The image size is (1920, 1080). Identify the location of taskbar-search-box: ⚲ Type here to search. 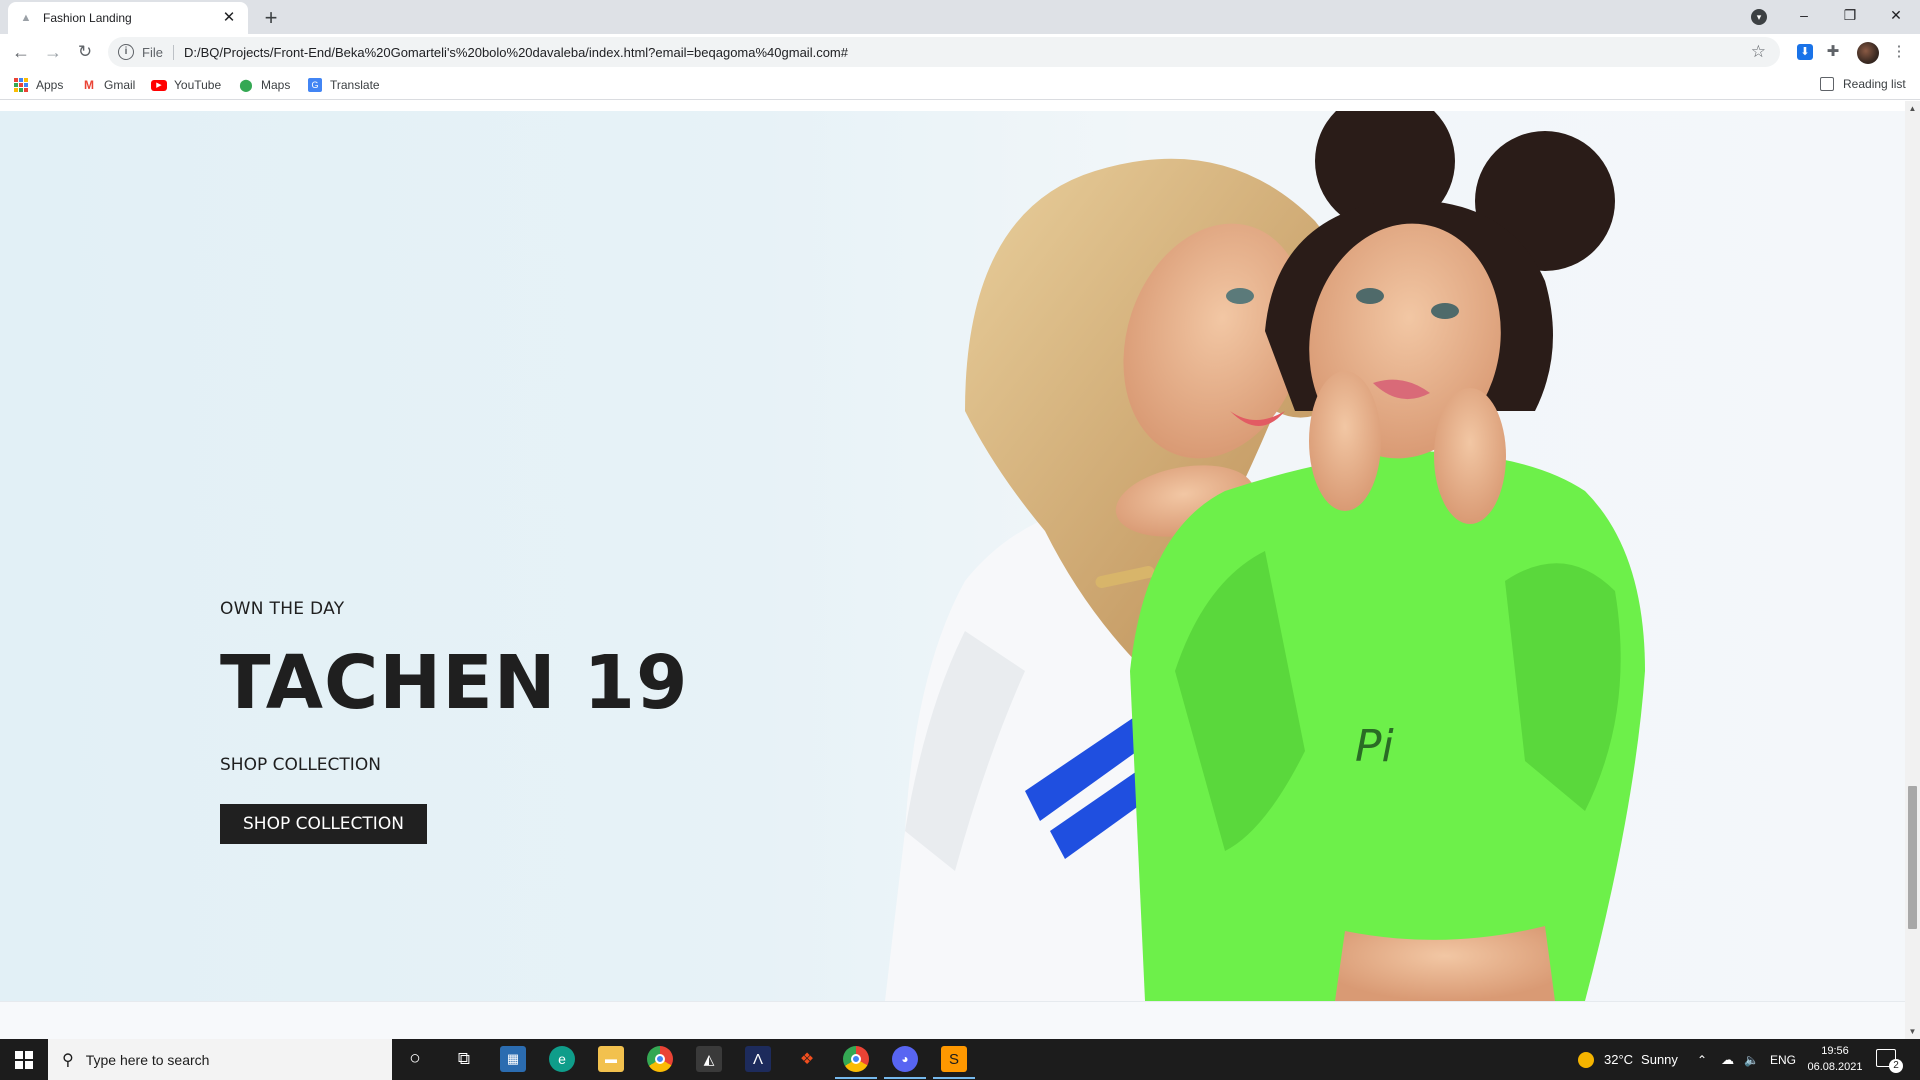
(220, 1059).